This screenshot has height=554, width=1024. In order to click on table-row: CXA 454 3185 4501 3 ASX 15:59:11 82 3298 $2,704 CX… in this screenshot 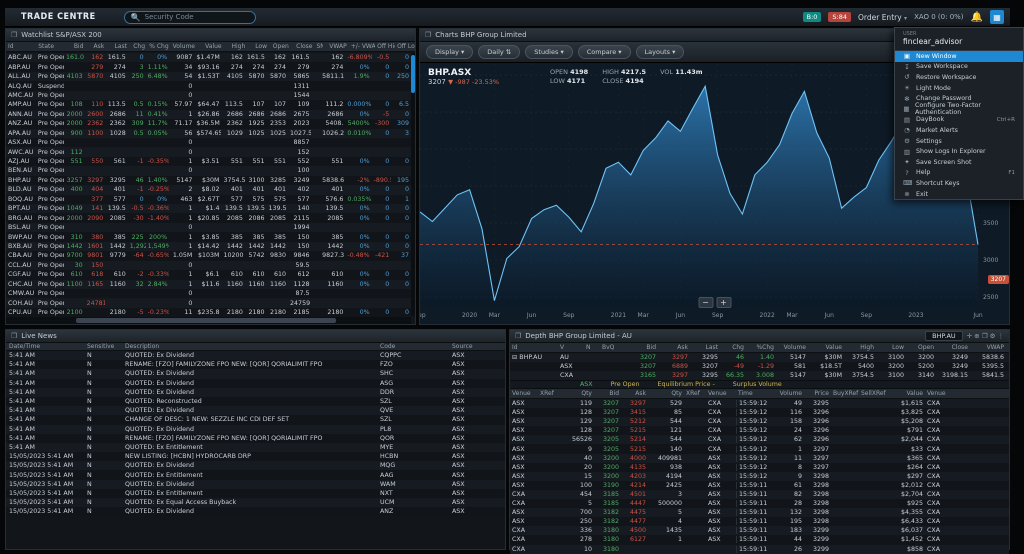, I will do `click(759, 494)`.